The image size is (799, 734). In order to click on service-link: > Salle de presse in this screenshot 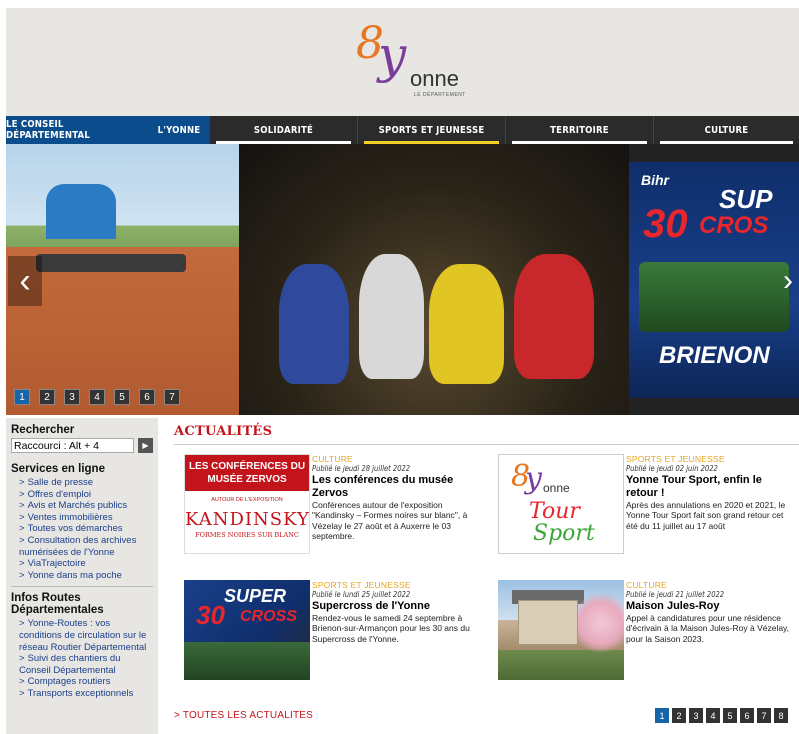, I will do `click(82, 483)`.